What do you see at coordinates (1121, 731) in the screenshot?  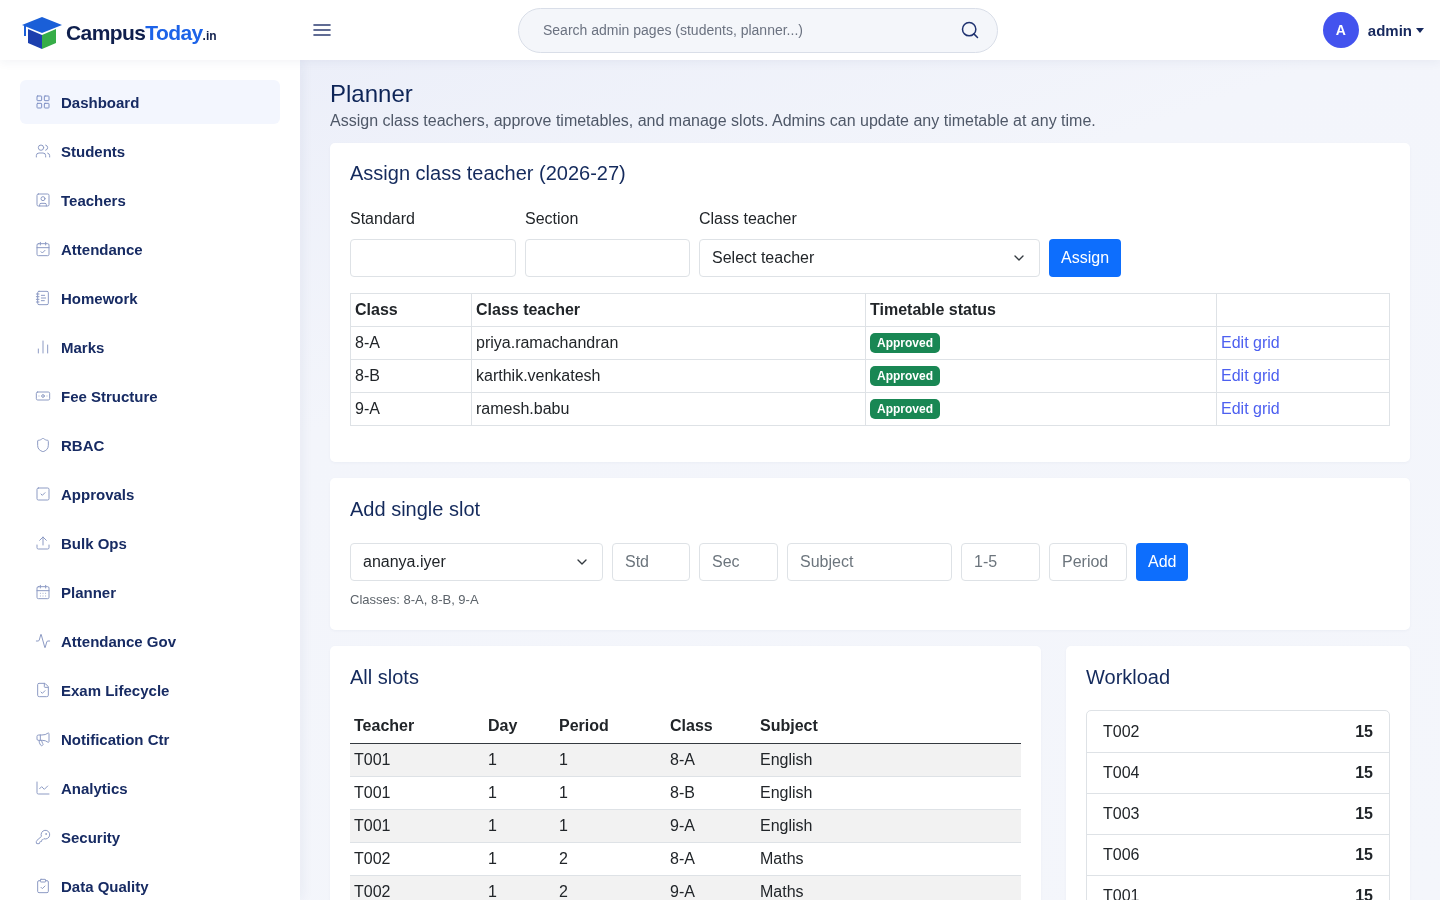 I see `teacher-code: T002` at bounding box center [1121, 731].